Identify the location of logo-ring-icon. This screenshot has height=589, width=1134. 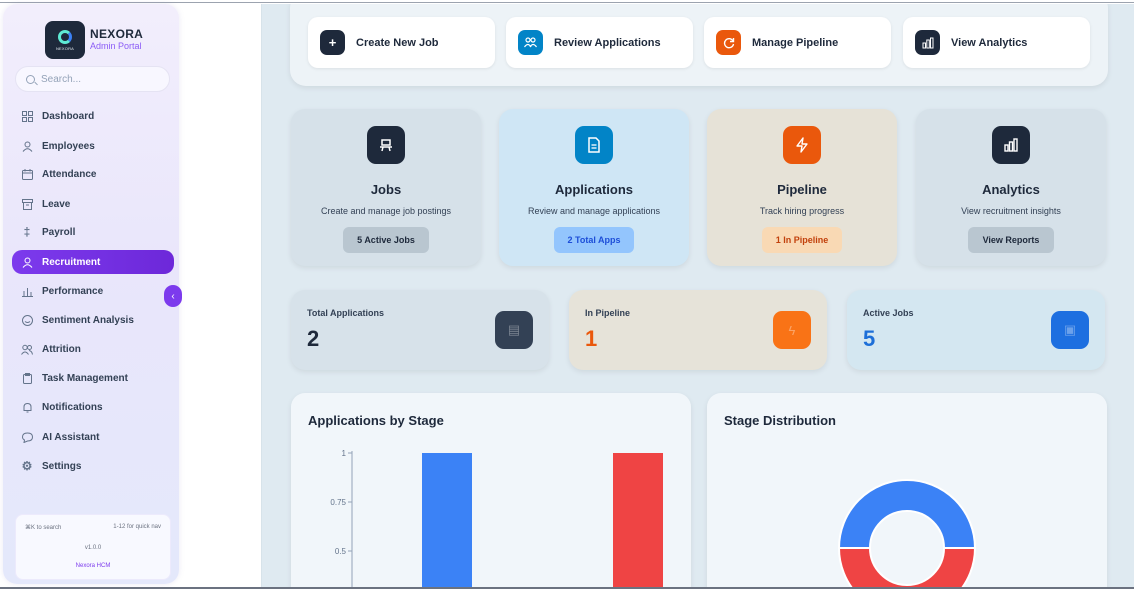
(65, 36).